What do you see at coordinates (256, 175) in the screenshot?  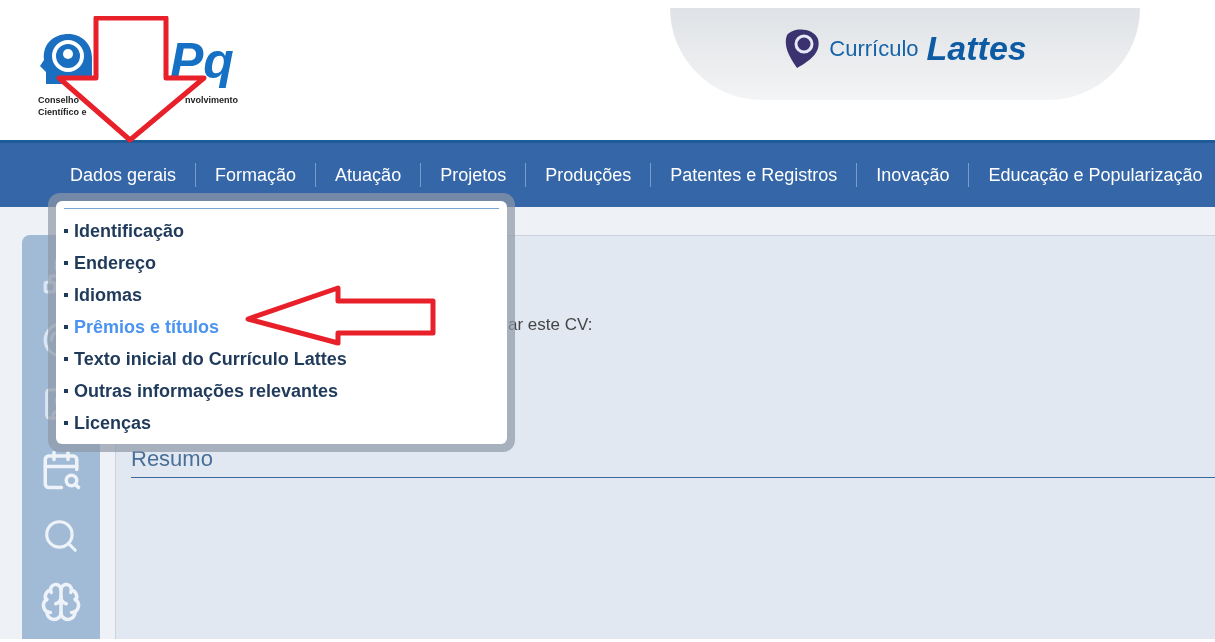 I see `nav-link: Formação` at bounding box center [256, 175].